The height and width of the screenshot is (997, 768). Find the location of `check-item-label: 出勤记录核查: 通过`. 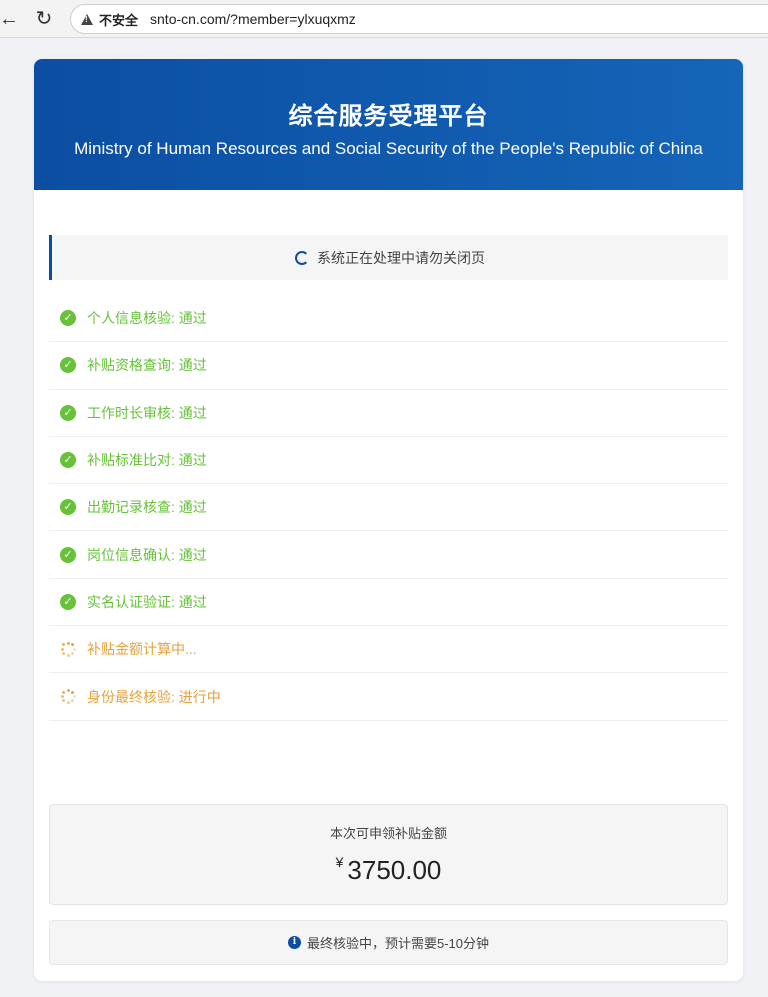

check-item-label: 出勤记录核查: 通过 is located at coordinates (147, 507).